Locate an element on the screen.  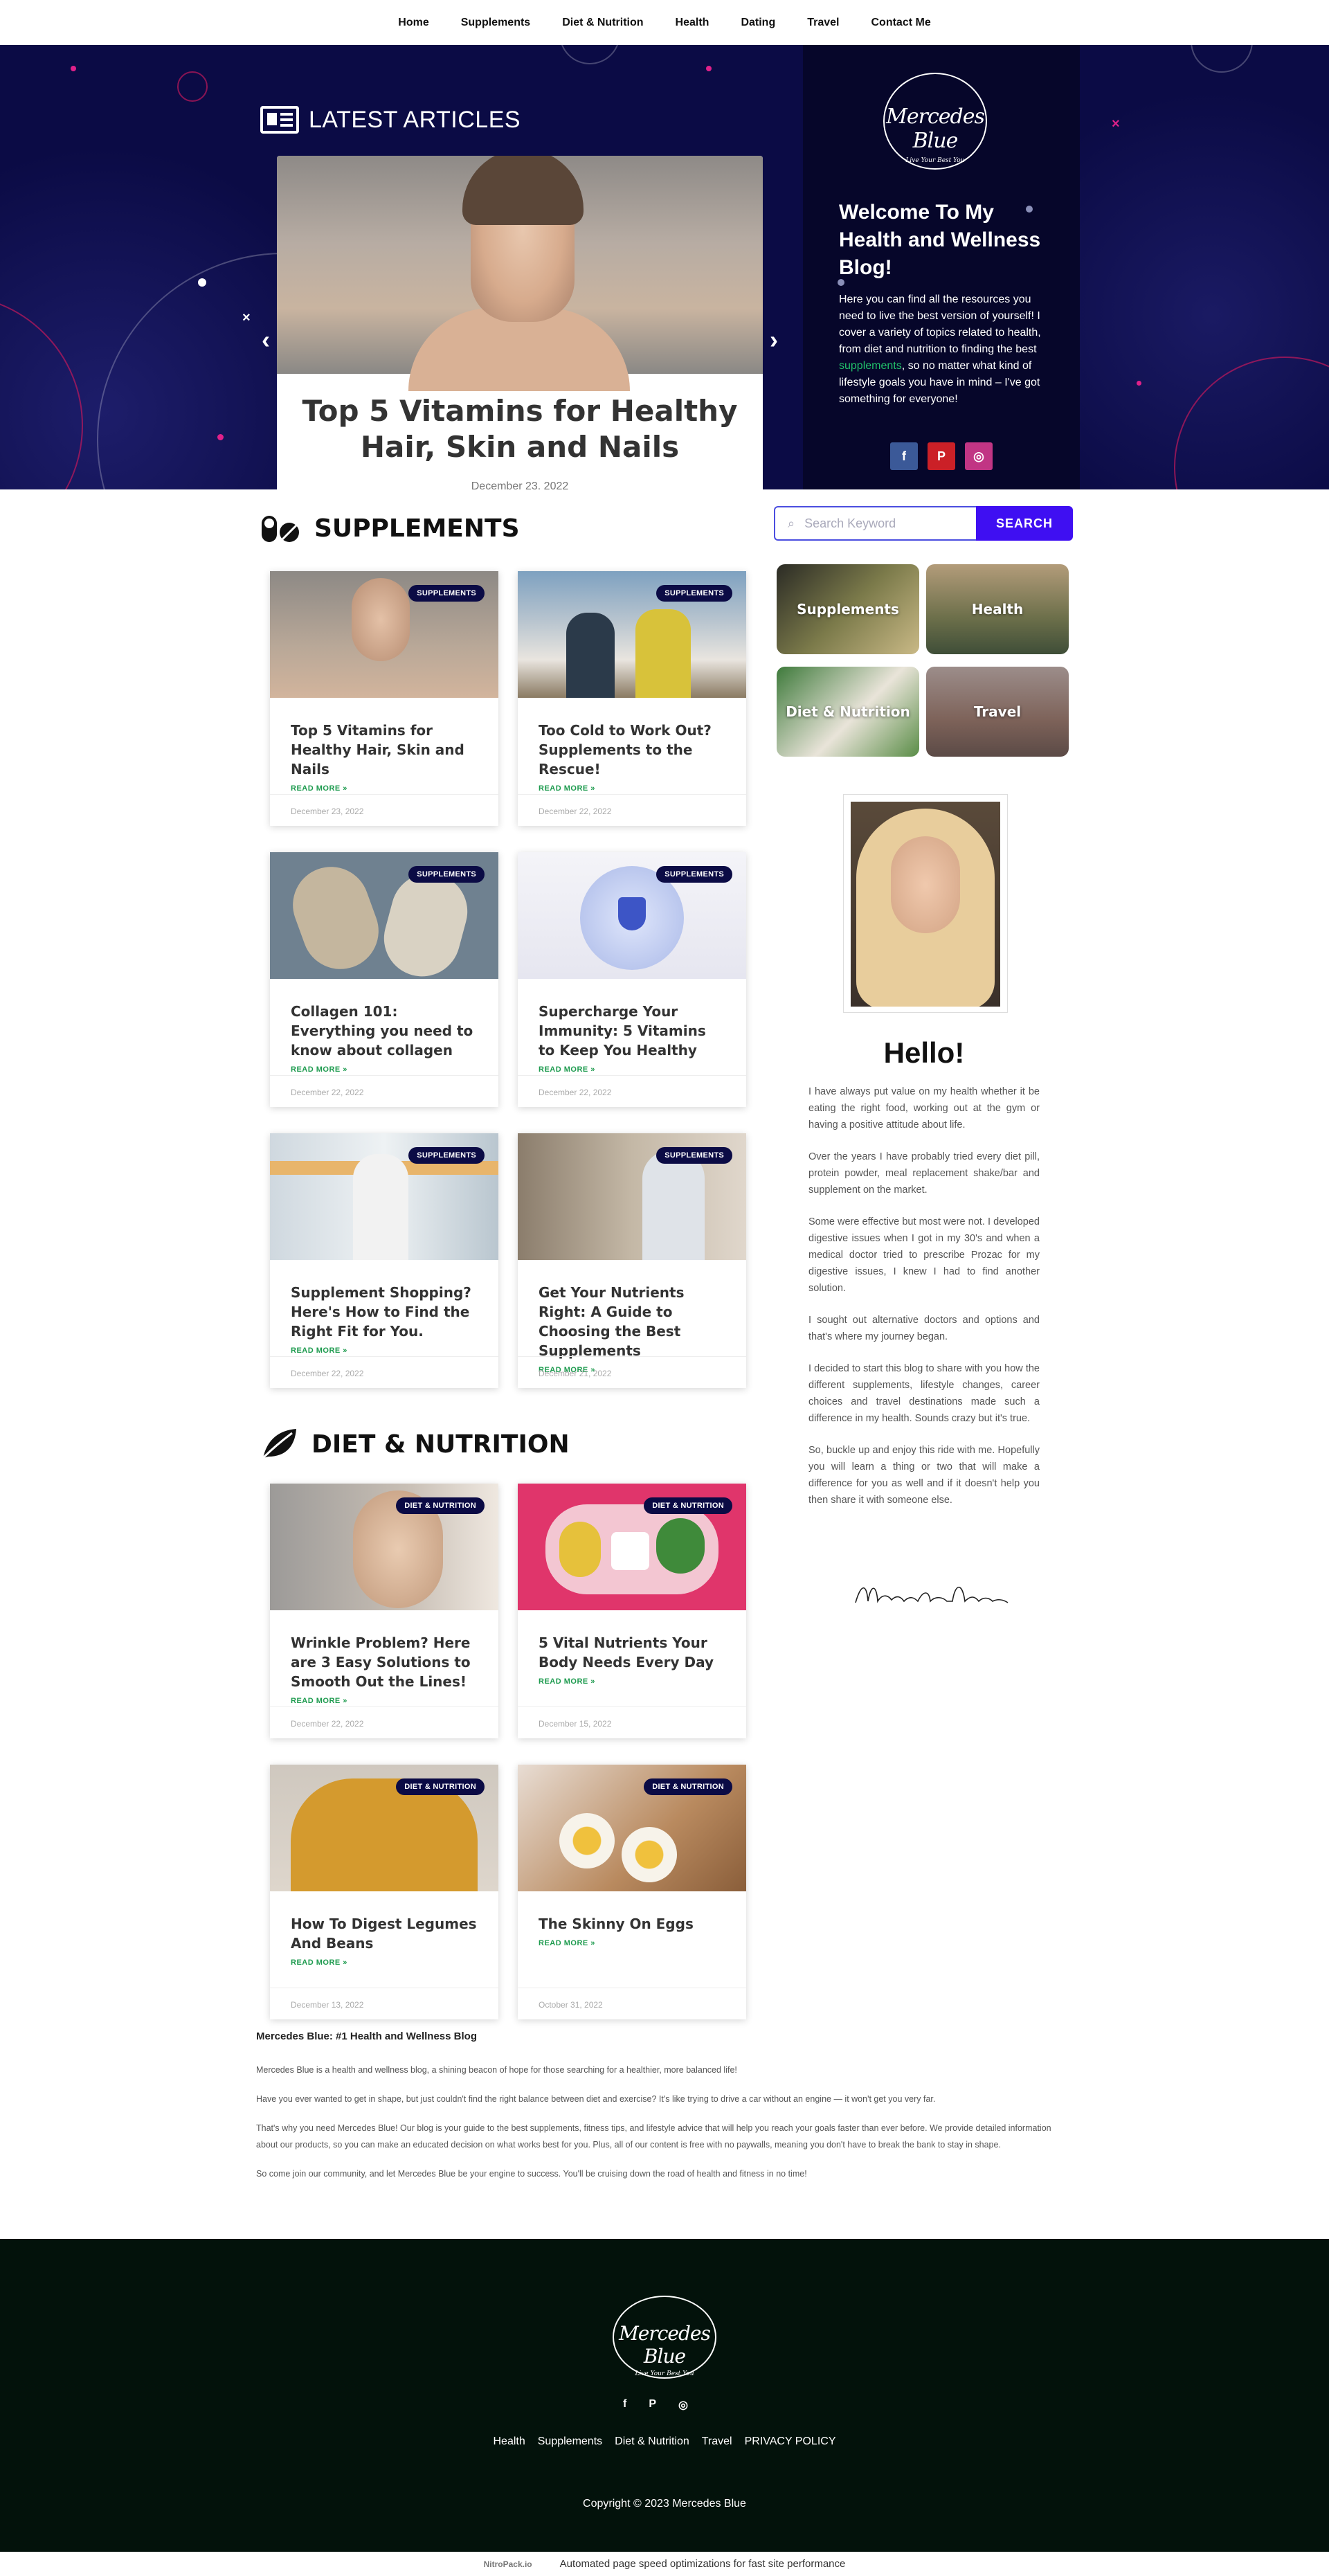
nav-home: Home is located at coordinates (413, 23).